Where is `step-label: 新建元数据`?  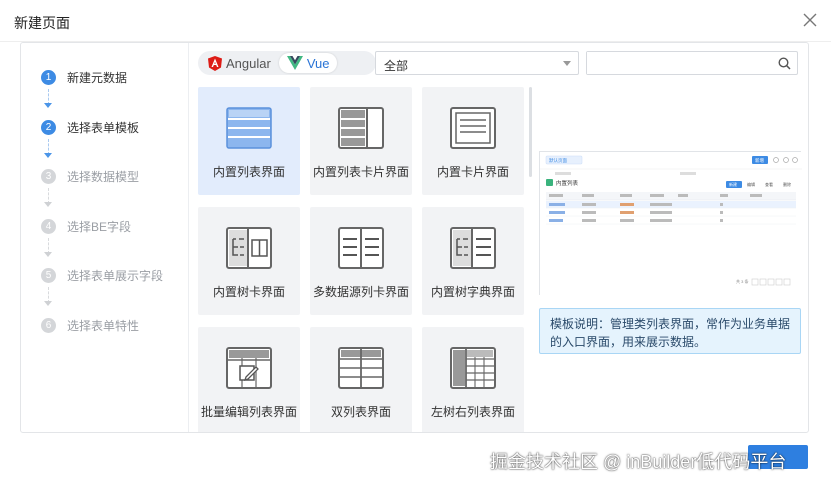
step-label: 新建元数据 is located at coordinates (97, 77).